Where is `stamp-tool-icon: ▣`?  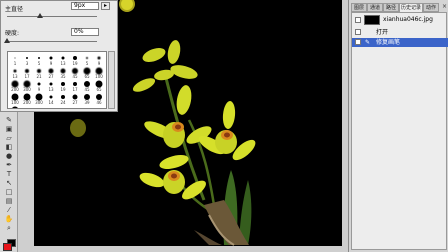
stamp-tool-icon: ▣ is located at coordinates (9, 129).